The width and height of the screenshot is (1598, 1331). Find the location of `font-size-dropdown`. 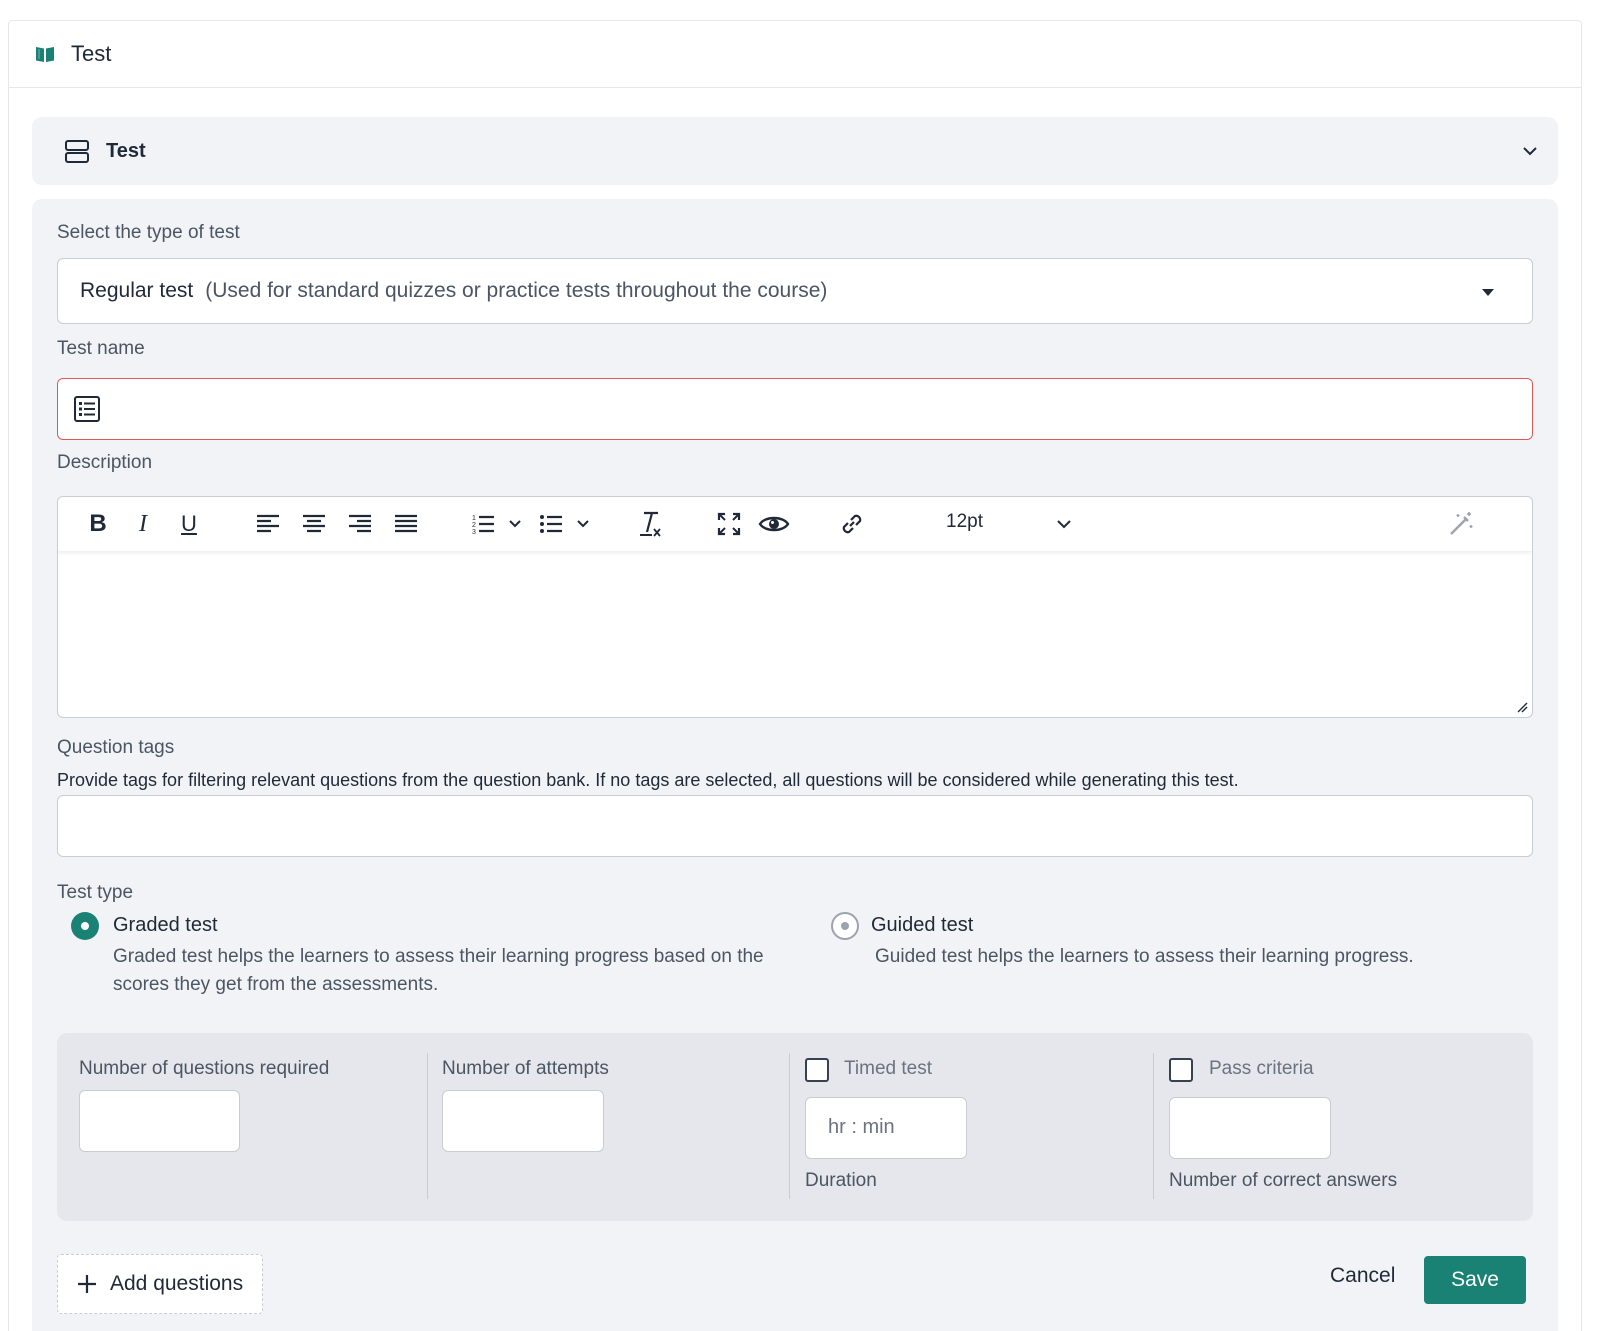

font-size-dropdown is located at coordinates (1064, 524).